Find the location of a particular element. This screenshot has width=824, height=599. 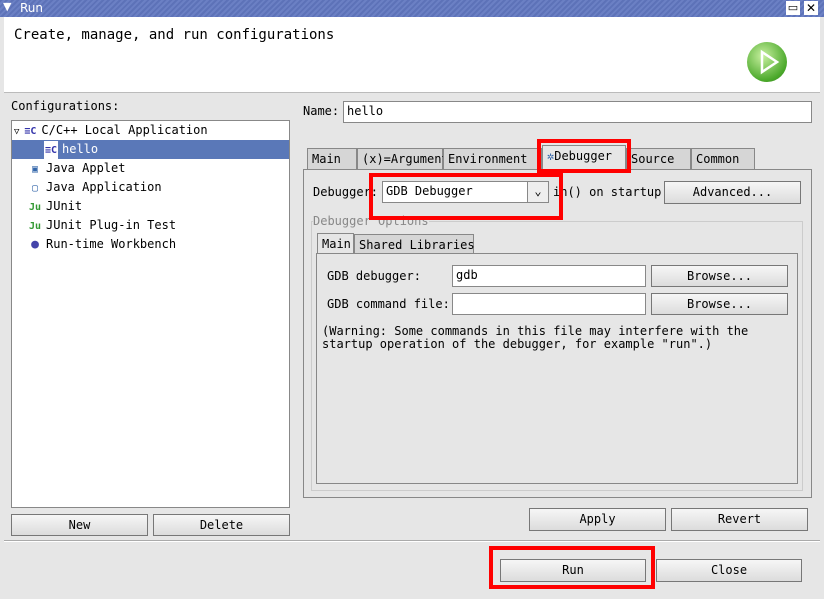

tab-label: (x)=Arguments is located at coordinates (409, 159).